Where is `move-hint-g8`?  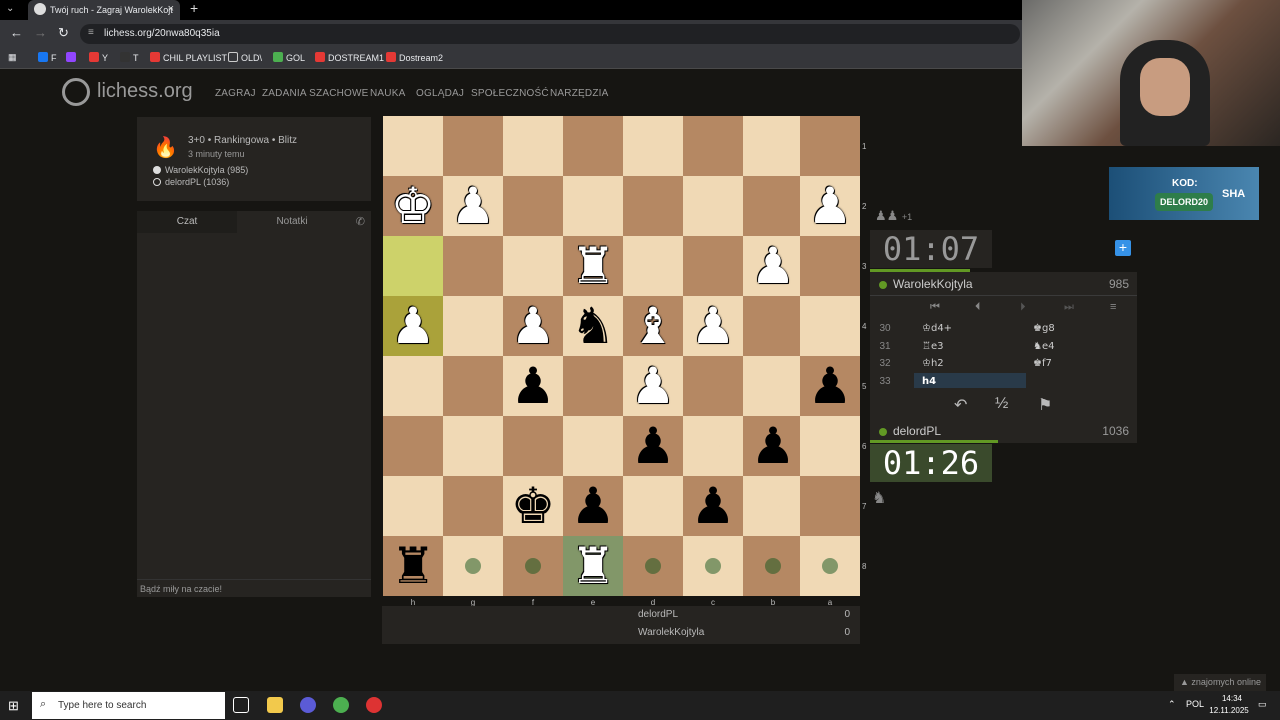 move-hint-g8 is located at coordinates (473, 566).